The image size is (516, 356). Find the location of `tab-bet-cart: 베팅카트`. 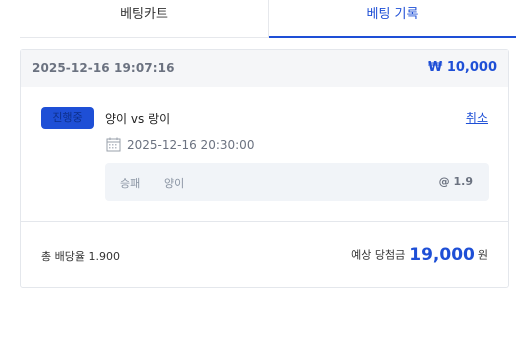

tab-bet-cart: 베팅카트 is located at coordinates (144, 19).